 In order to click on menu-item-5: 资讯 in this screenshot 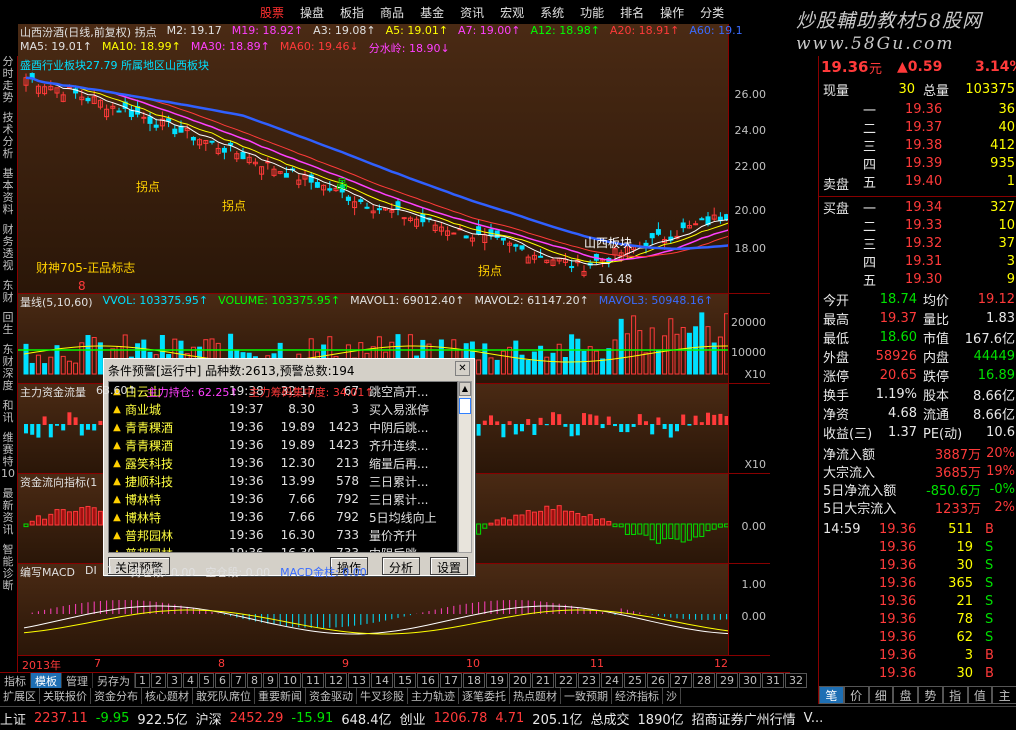, I will do `click(472, 12)`.